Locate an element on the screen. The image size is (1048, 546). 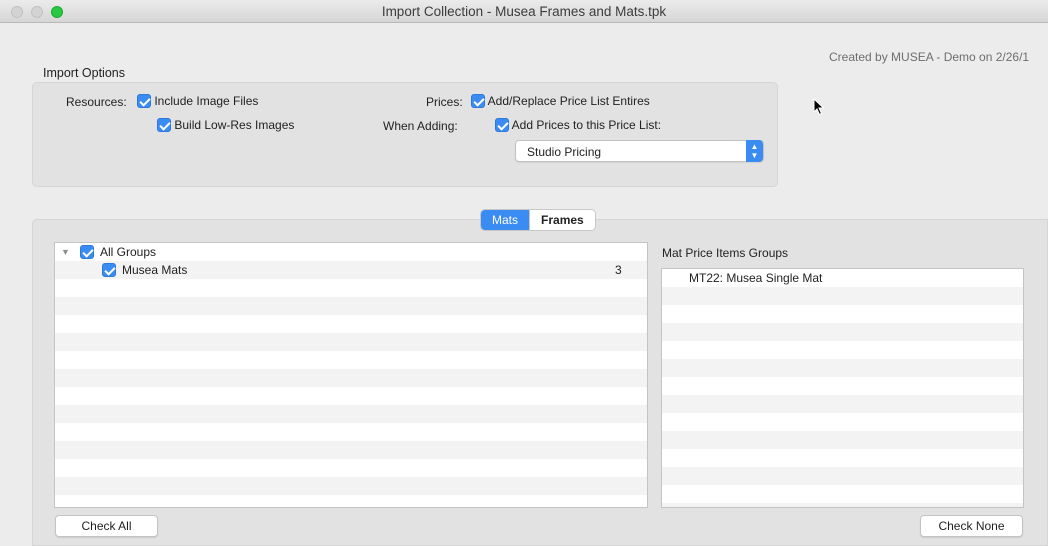
add-replace-option: Add/Replace Price List Entires is located at coordinates (560, 101).